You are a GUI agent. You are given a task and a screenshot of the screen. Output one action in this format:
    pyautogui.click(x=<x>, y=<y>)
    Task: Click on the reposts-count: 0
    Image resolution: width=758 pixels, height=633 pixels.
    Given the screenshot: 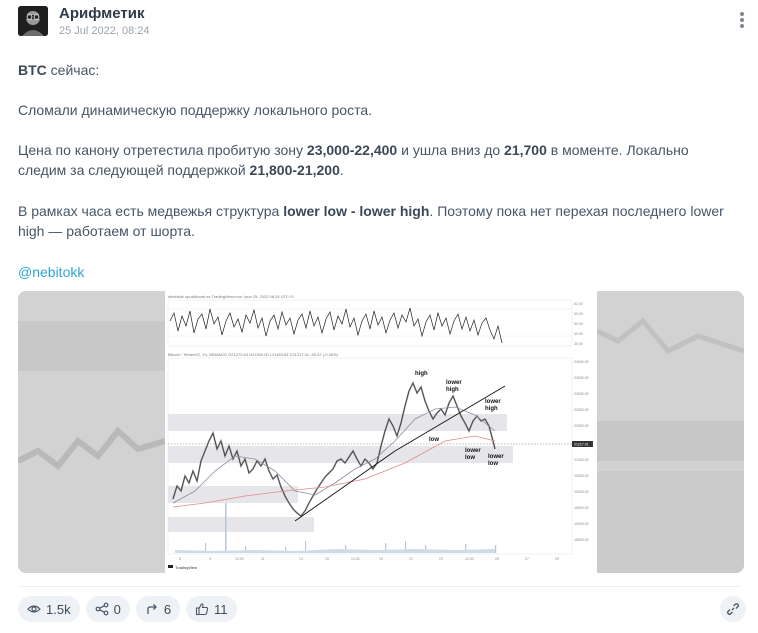 What is the action you would take?
    pyautogui.click(x=117, y=609)
    